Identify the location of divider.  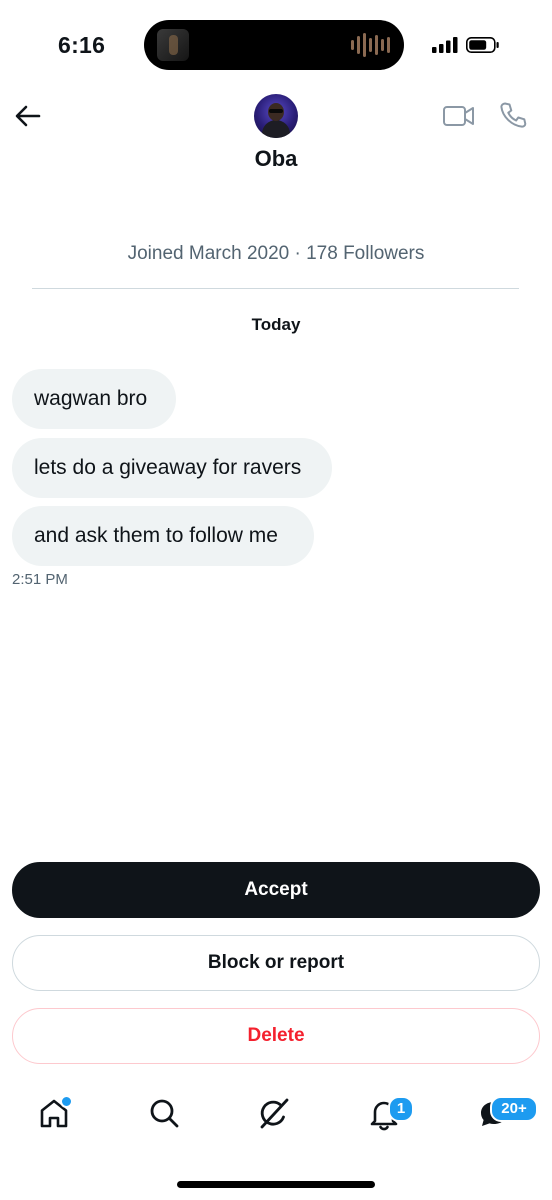
(275, 288).